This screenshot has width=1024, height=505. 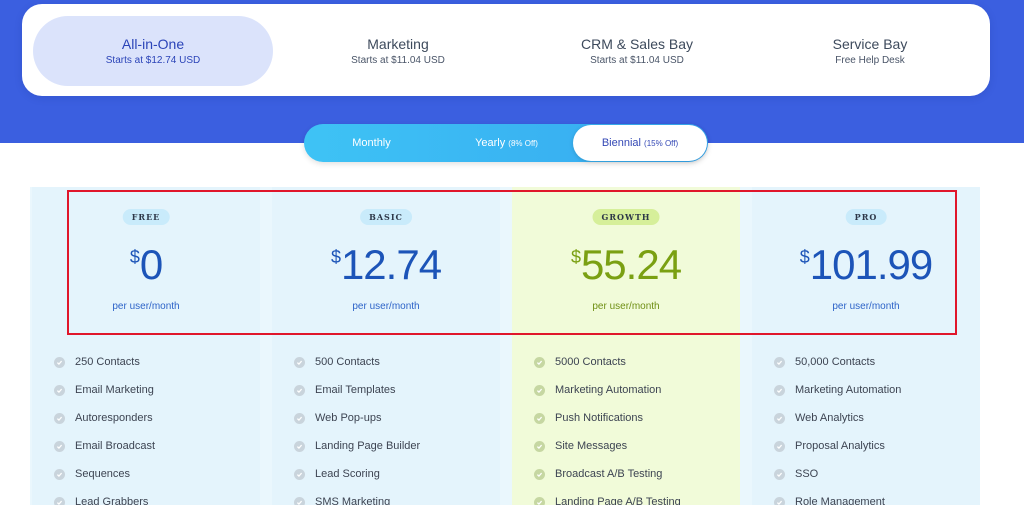 I want to click on feature-text: SMS Marketing, so click(x=353, y=500).